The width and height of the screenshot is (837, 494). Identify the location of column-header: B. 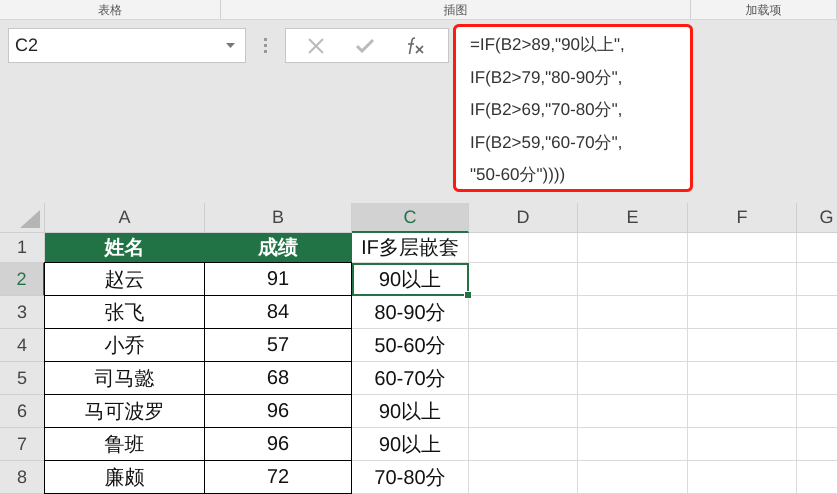
(278, 218).